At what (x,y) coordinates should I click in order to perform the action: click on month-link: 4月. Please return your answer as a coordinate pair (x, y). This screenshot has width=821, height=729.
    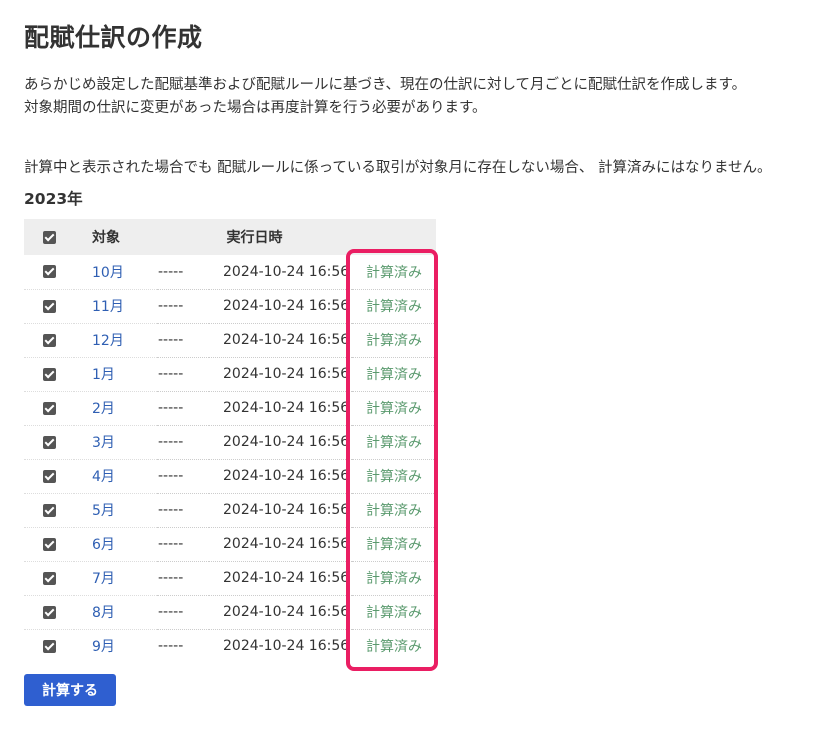
    Looking at the image, I should click on (103, 477).